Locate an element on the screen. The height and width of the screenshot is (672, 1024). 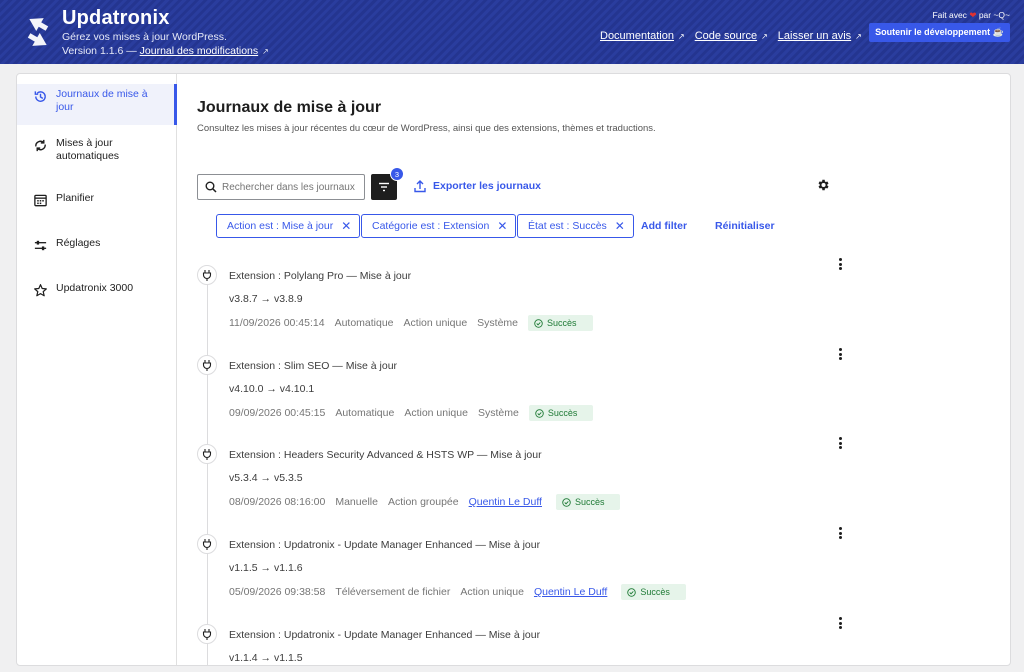
app-name: Updatronix is located at coordinates (116, 18).